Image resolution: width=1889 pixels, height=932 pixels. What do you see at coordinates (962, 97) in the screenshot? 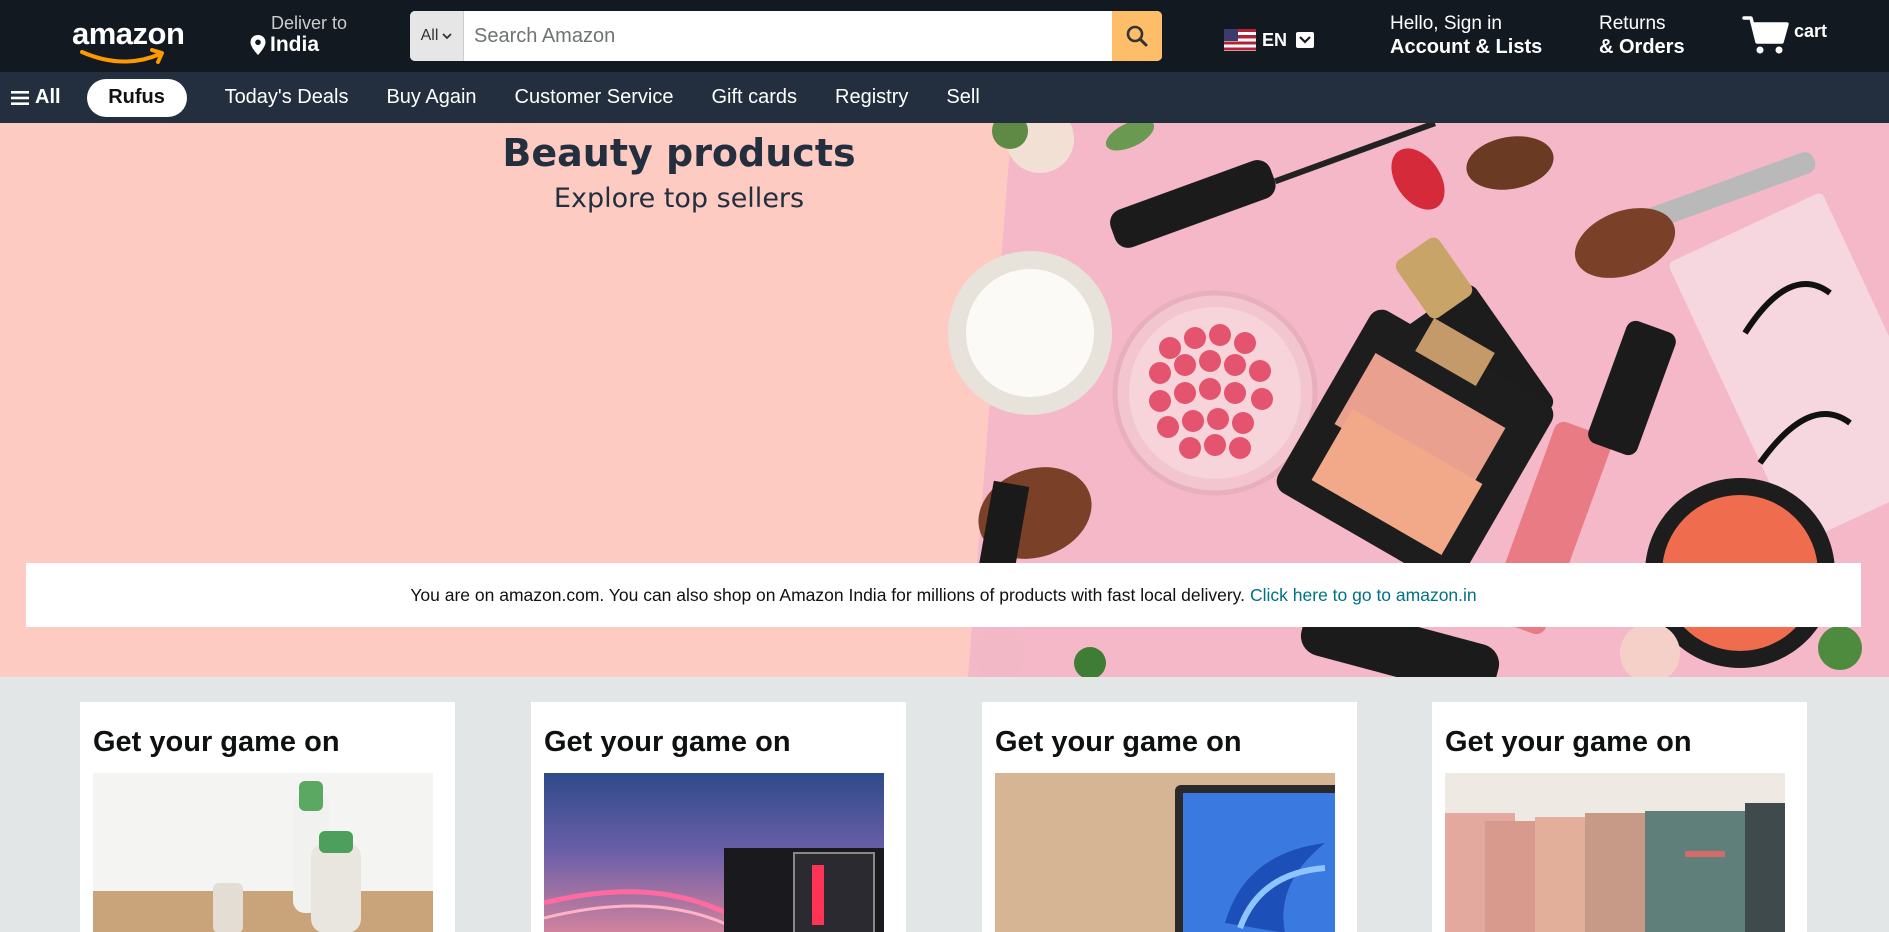
I see `nav-link-sell: Sell` at bounding box center [962, 97].